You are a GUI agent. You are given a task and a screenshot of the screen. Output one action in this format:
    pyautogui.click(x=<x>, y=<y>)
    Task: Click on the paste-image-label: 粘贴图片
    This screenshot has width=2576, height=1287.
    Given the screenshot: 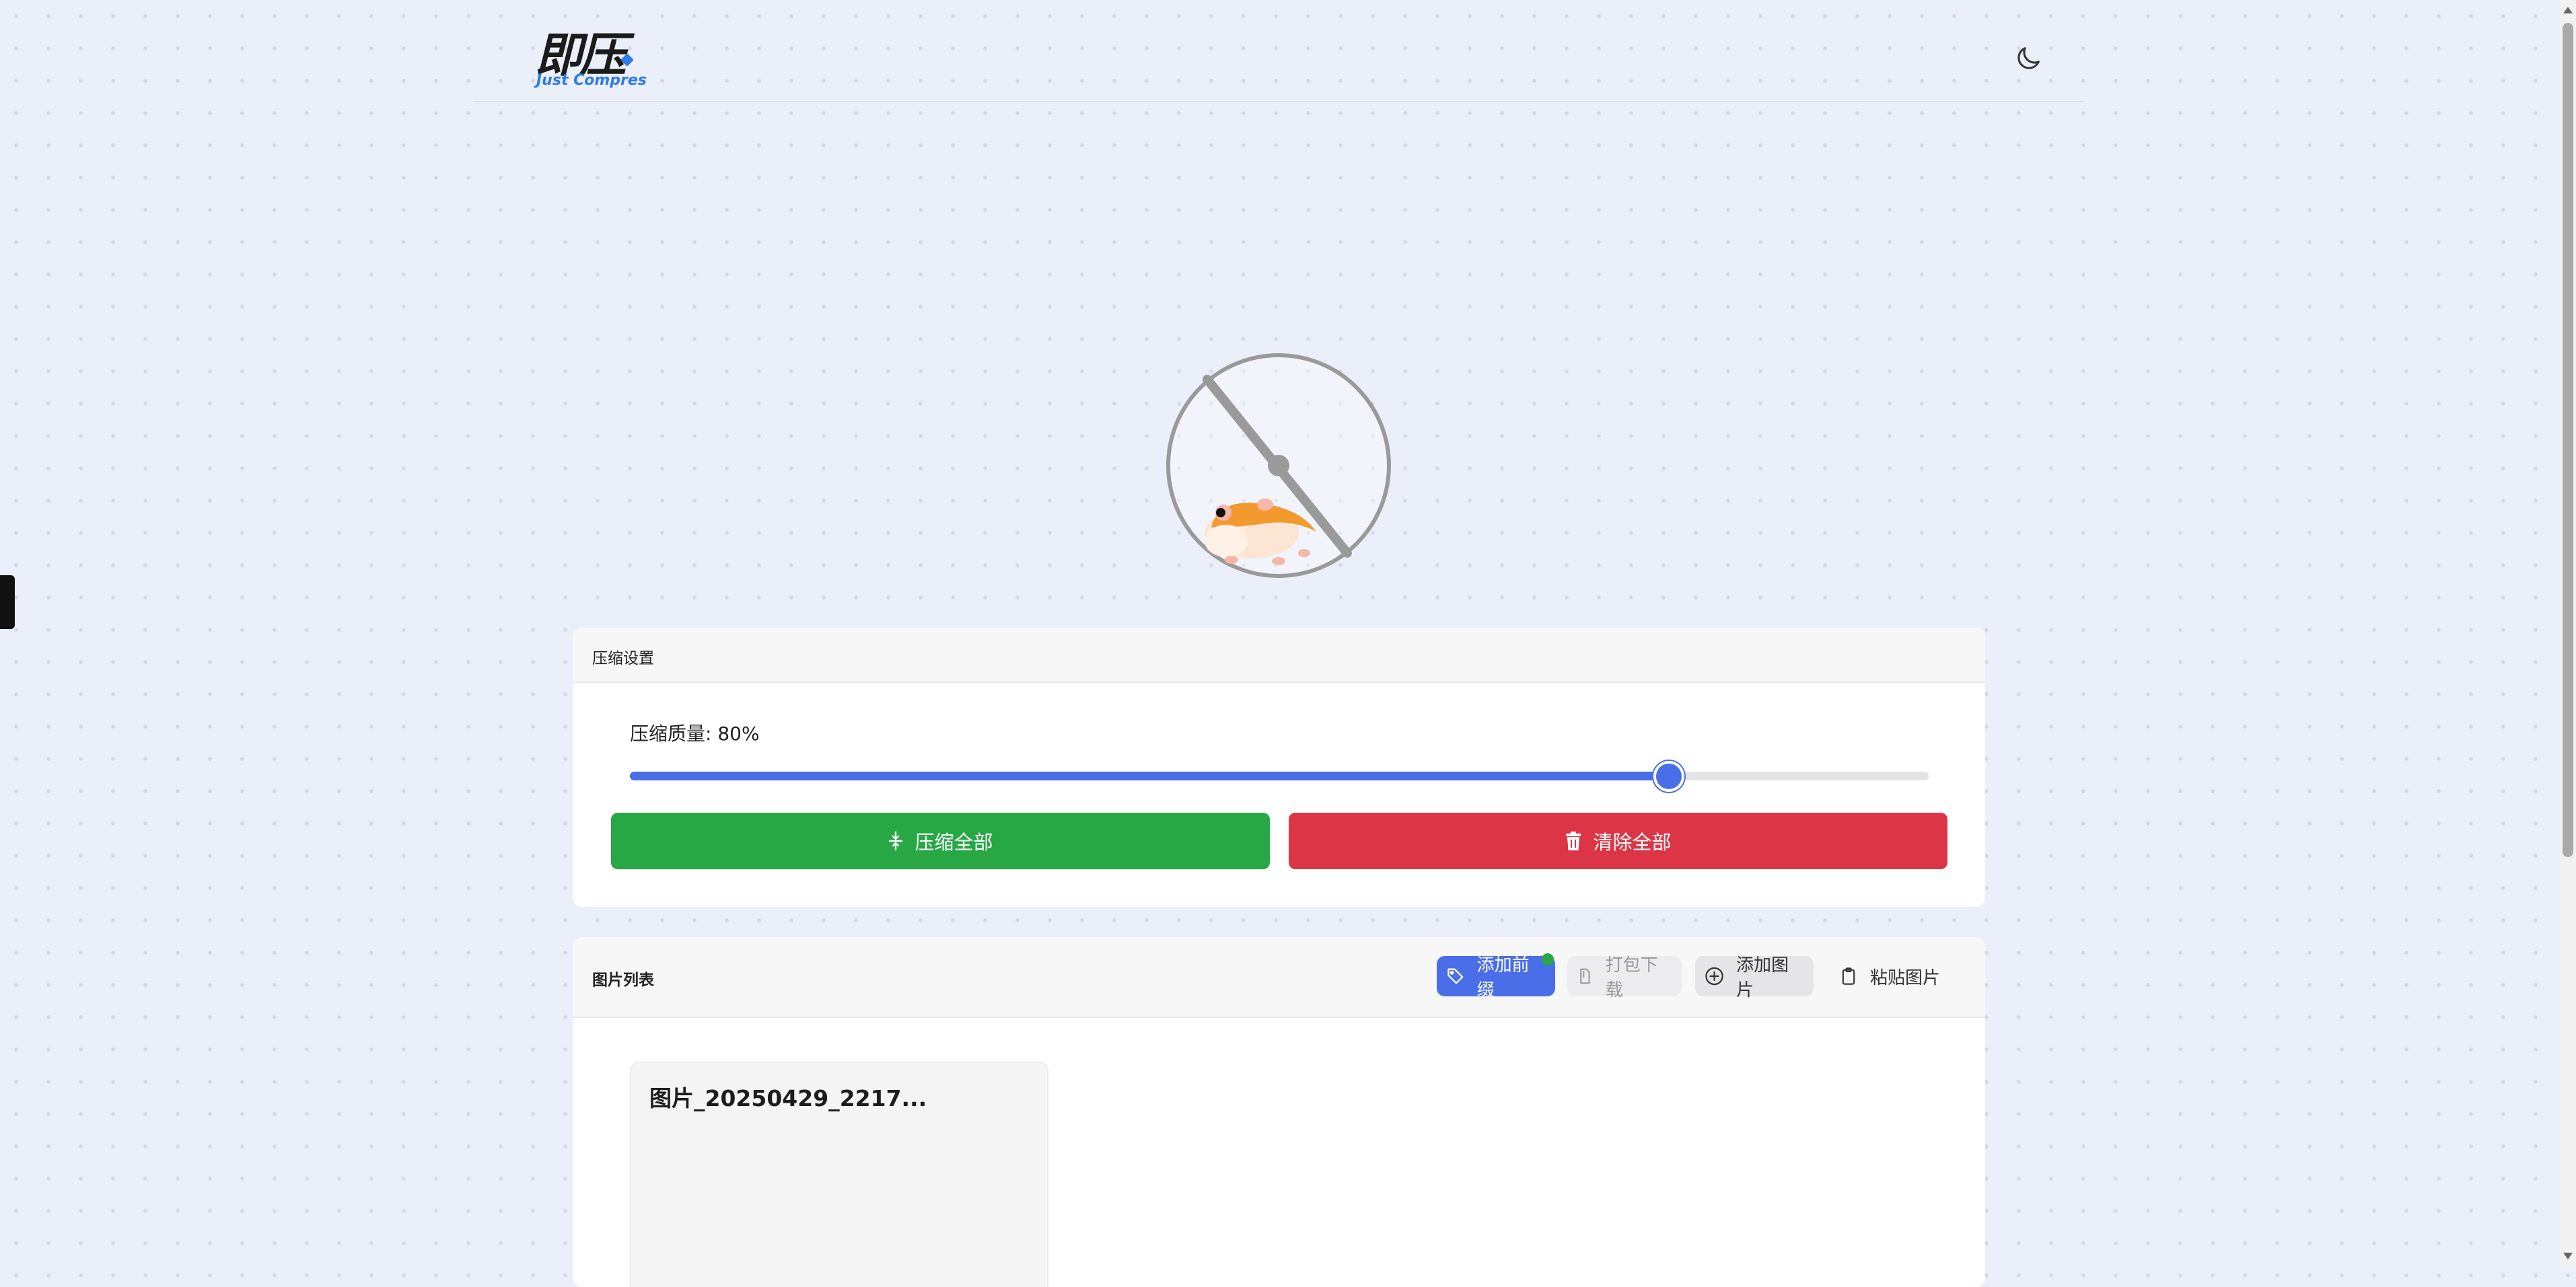 What is the action you would take?
    pyautogui.click(x=1905, y=977)
    